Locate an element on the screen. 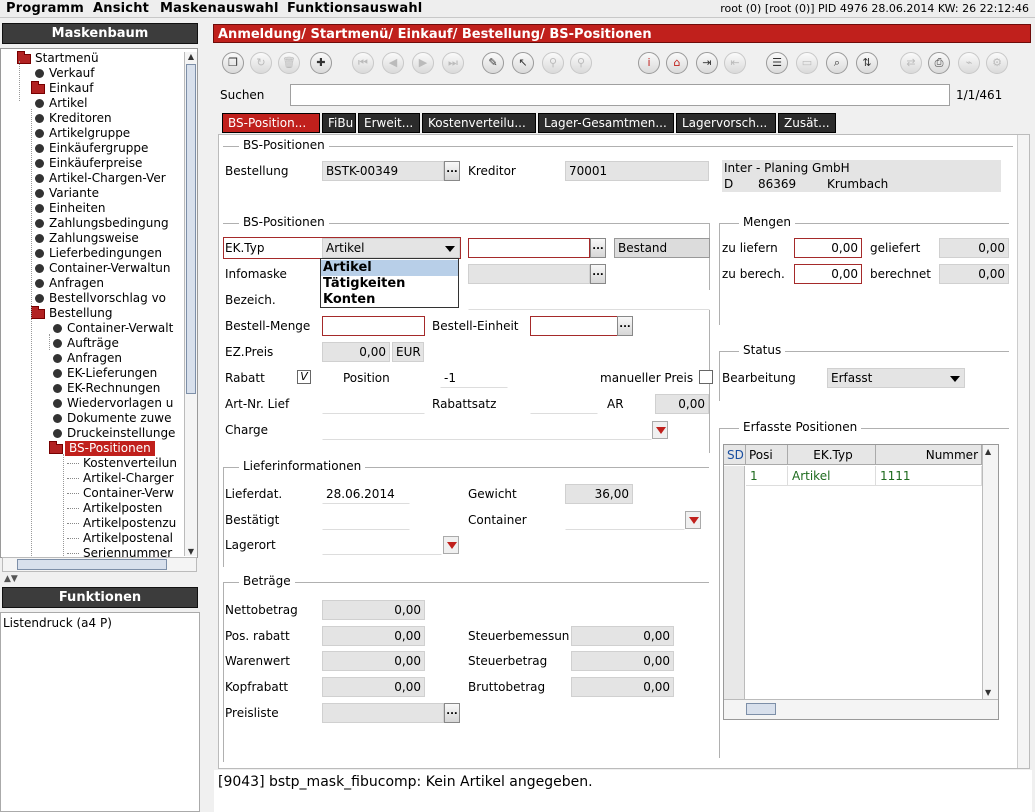 This screenshot has width=1035, height=812. table-scroll-up-icon: ▲ is located at coordinates (988, 451).